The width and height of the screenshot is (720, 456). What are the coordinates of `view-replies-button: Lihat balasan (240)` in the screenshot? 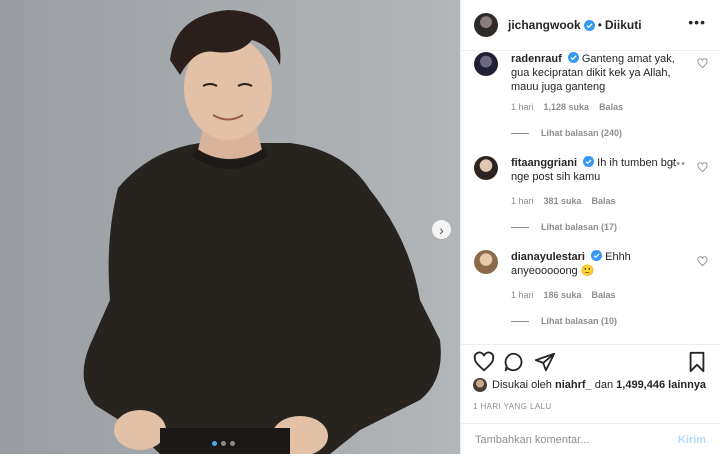 It's located at (566, 133).